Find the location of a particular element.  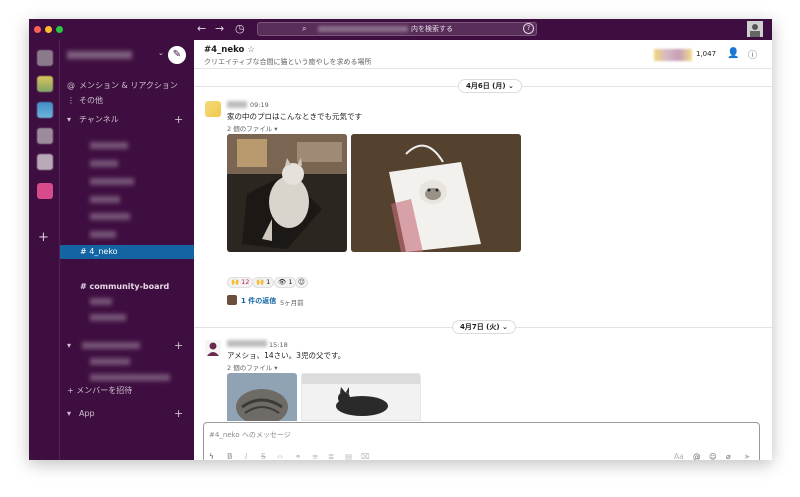

lightning-icon: ϟ is located at coordinates (211, 456).